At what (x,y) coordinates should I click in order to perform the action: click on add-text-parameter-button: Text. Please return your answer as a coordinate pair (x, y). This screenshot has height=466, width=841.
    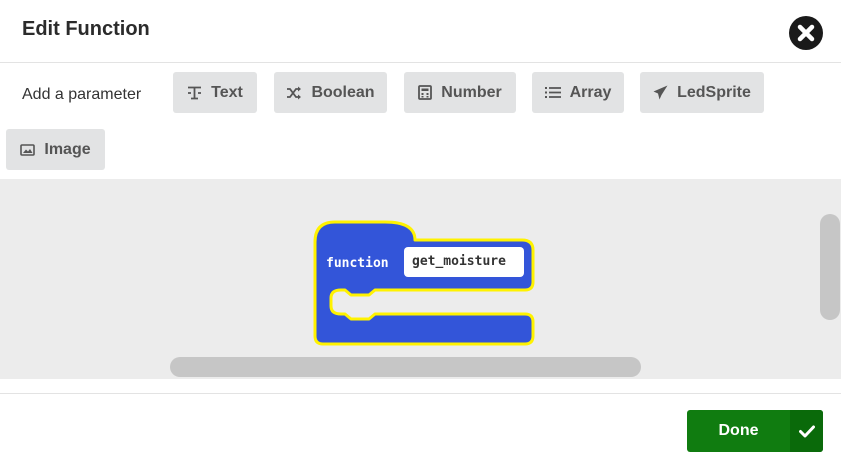
    Looking at the image, I should click on (215, 92).